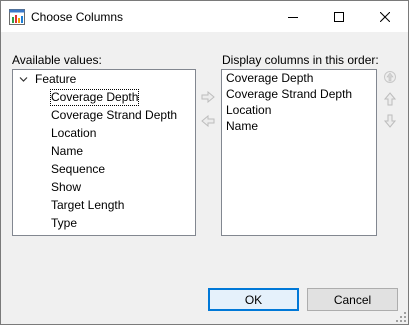  I want to click on window-title: Choose Columns, so click(77, 17).